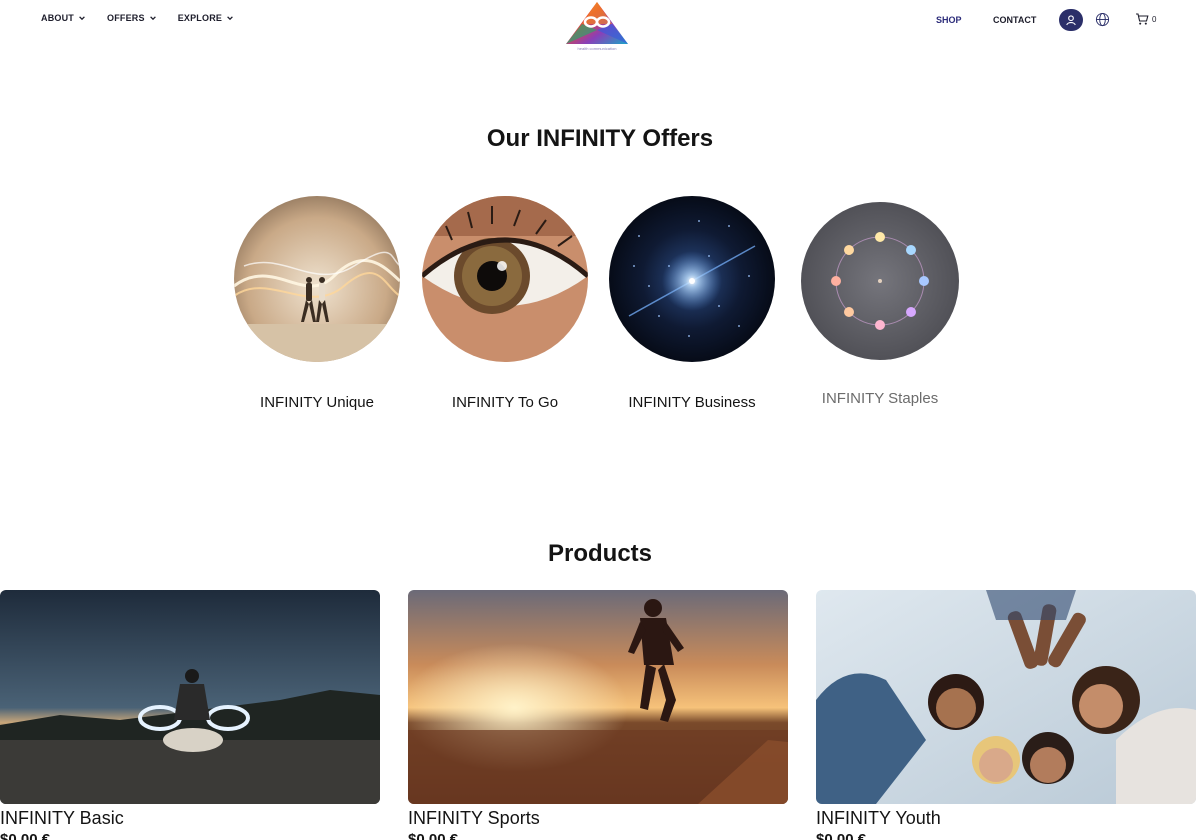 The height and width of the screenshot is (840, 1200). What do you see at coordinates (317, 279) in the screenshot?
I see `offer-image-unique` at bounding box center [317, 279].